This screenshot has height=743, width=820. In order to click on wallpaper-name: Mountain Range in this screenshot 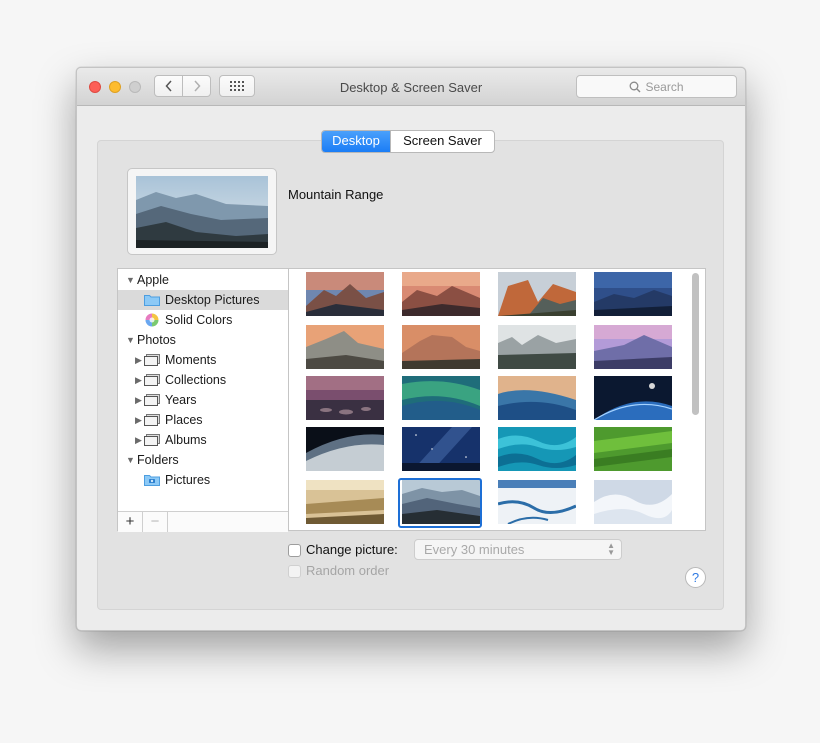, I will do `click(336, 194)`.